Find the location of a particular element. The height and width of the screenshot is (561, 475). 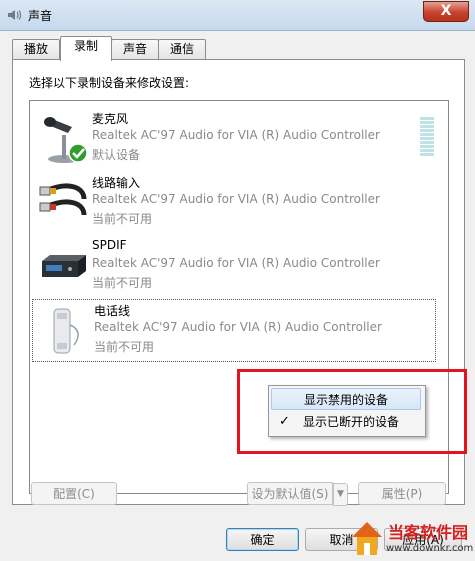

properties-button: 属性(P) is located at coordinates (402, 493).